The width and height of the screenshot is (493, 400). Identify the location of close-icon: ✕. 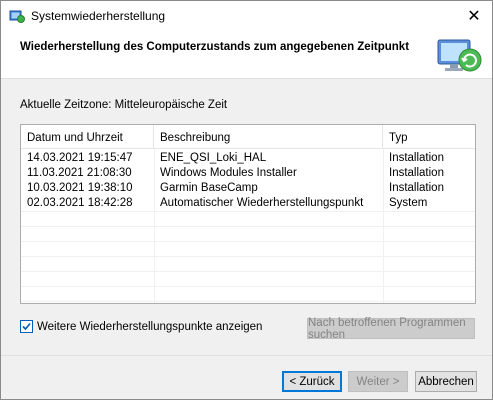
(474, 16).